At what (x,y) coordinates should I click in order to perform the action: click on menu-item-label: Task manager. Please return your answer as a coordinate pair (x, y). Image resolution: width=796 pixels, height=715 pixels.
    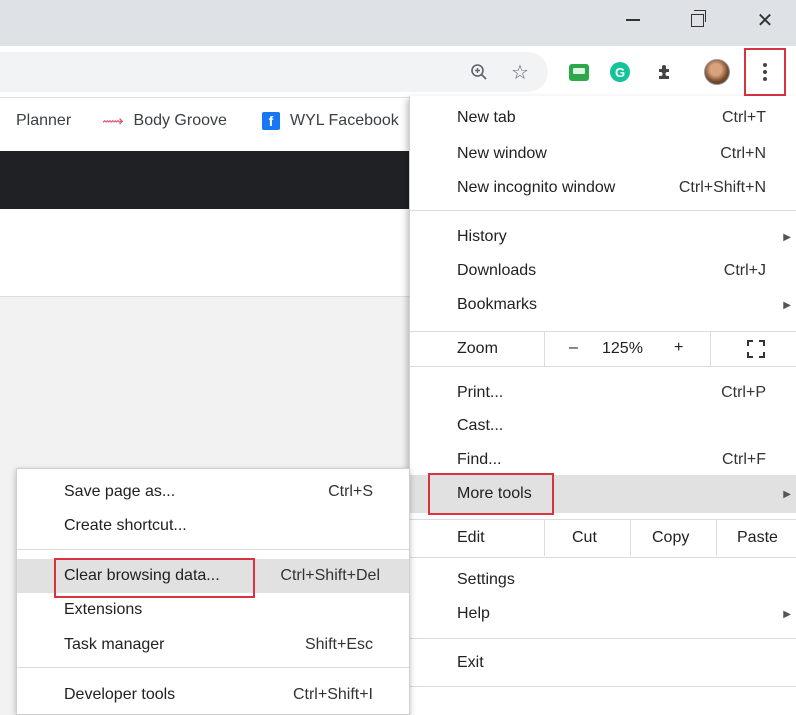
    Looking at the image, I should click on (114, 644).